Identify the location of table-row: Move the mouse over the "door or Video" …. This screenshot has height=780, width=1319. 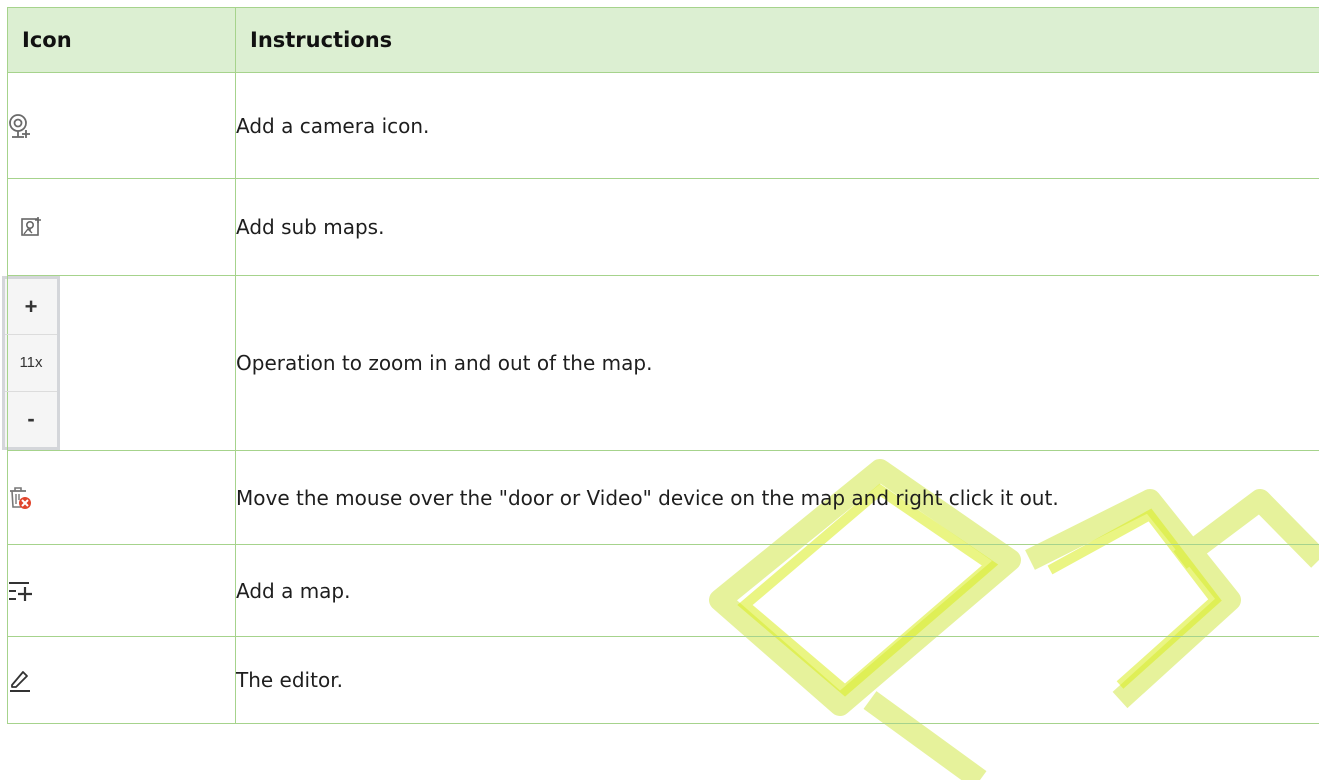
(663, 497).